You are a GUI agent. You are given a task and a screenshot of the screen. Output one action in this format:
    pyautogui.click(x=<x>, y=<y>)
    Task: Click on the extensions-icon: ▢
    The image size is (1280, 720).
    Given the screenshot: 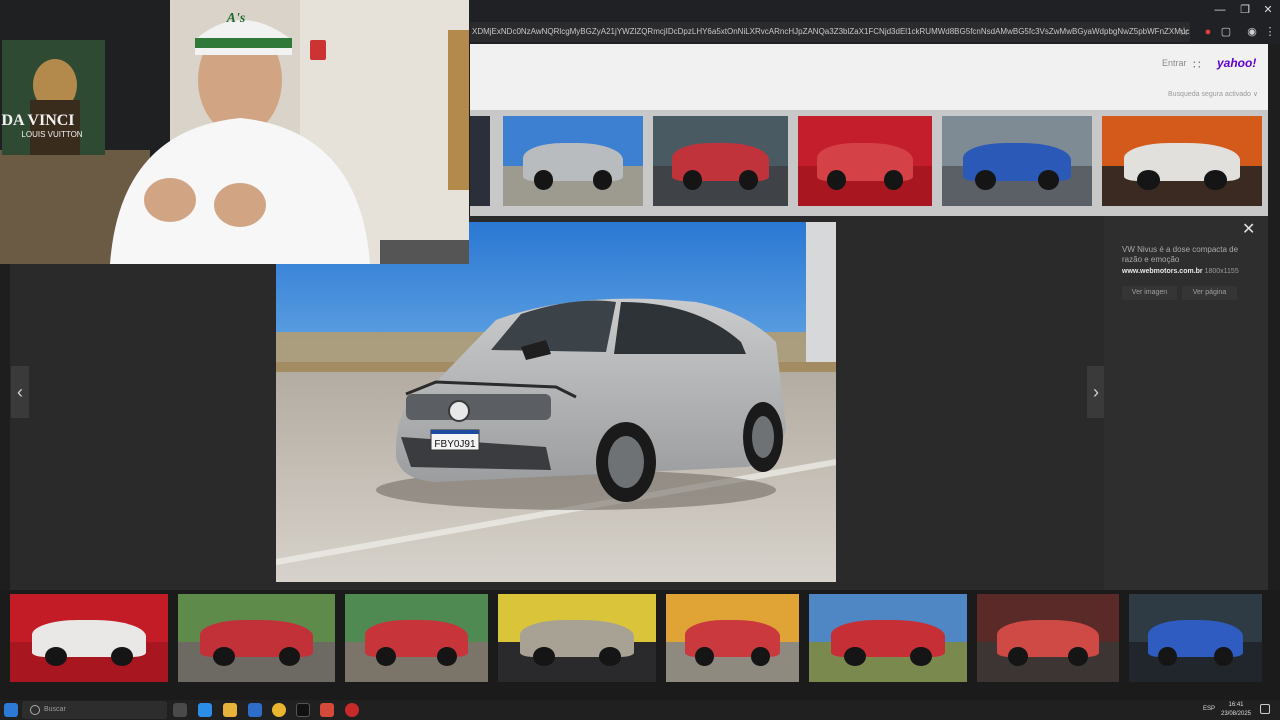 What is the action you would take?
    pyautogui.click(x=1226, y=32)
    